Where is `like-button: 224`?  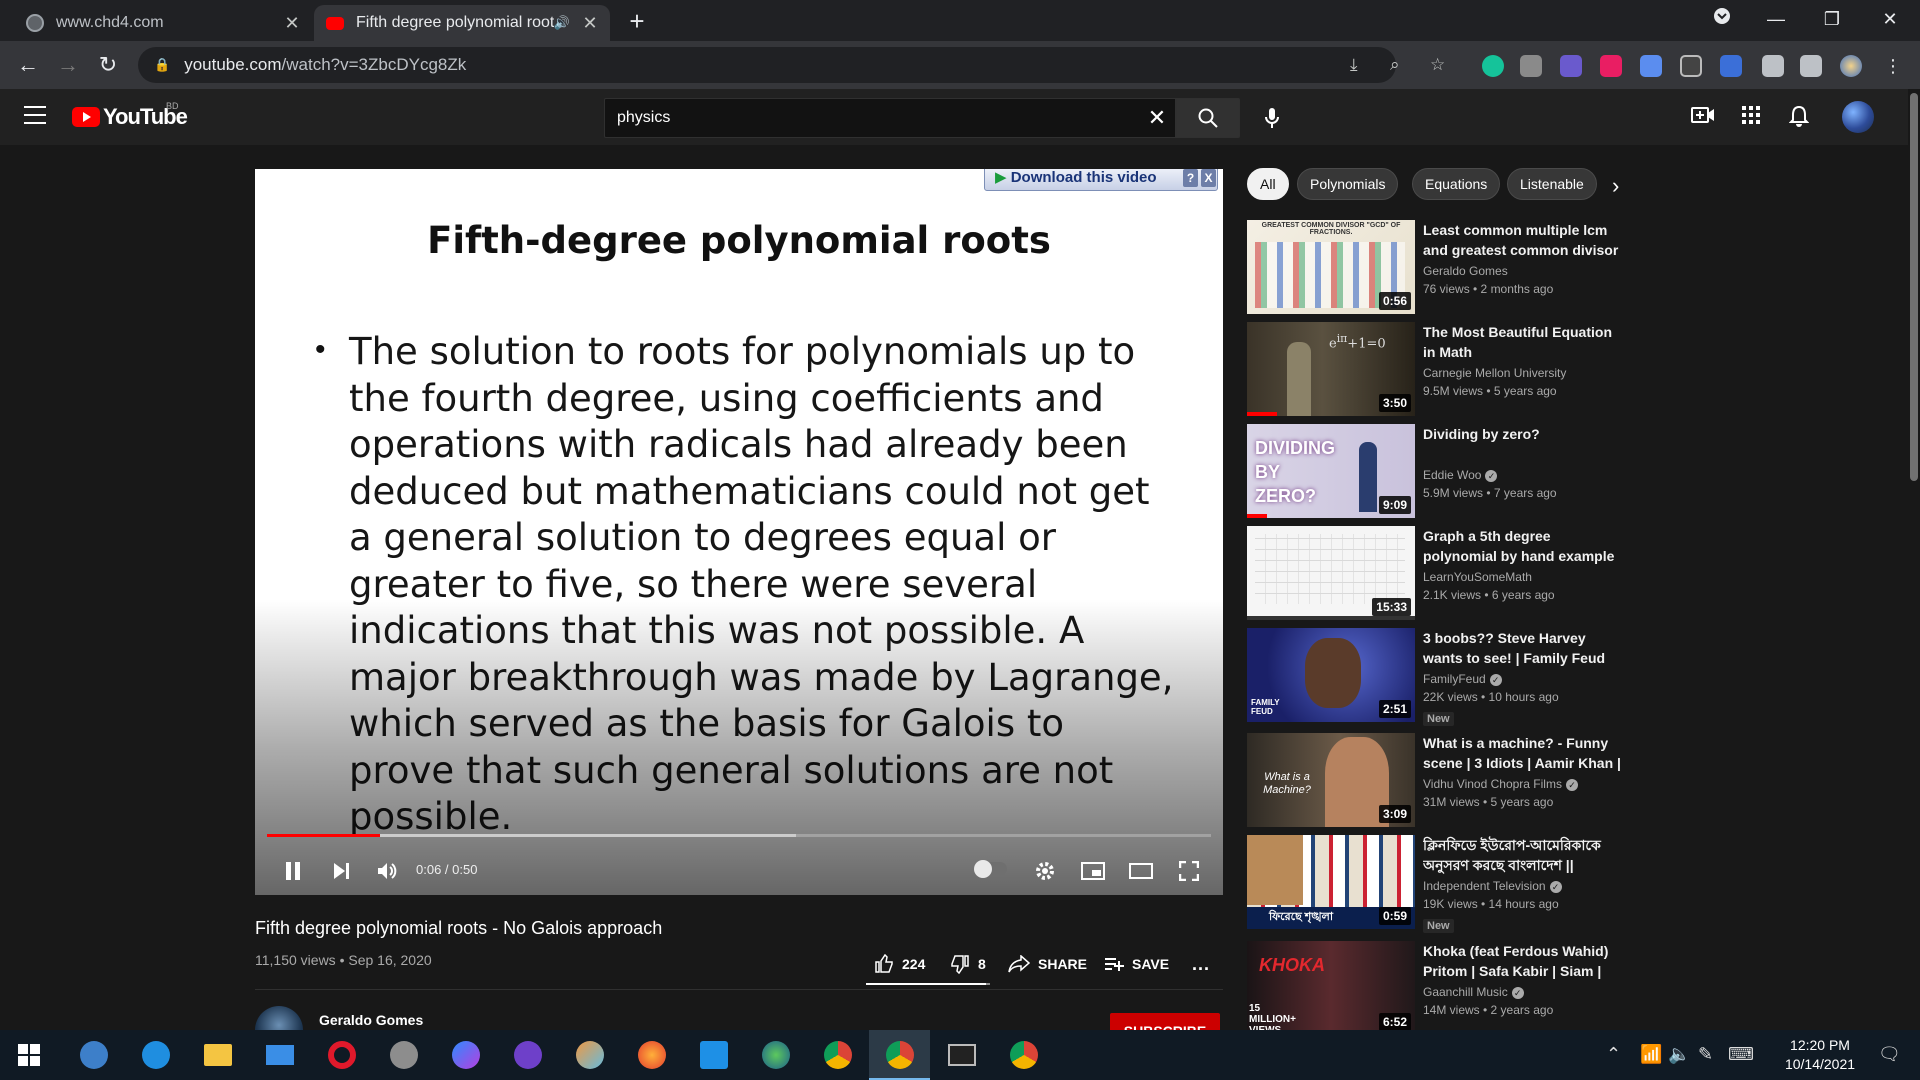
like-button: 224 is located at coordinates (899, 964).